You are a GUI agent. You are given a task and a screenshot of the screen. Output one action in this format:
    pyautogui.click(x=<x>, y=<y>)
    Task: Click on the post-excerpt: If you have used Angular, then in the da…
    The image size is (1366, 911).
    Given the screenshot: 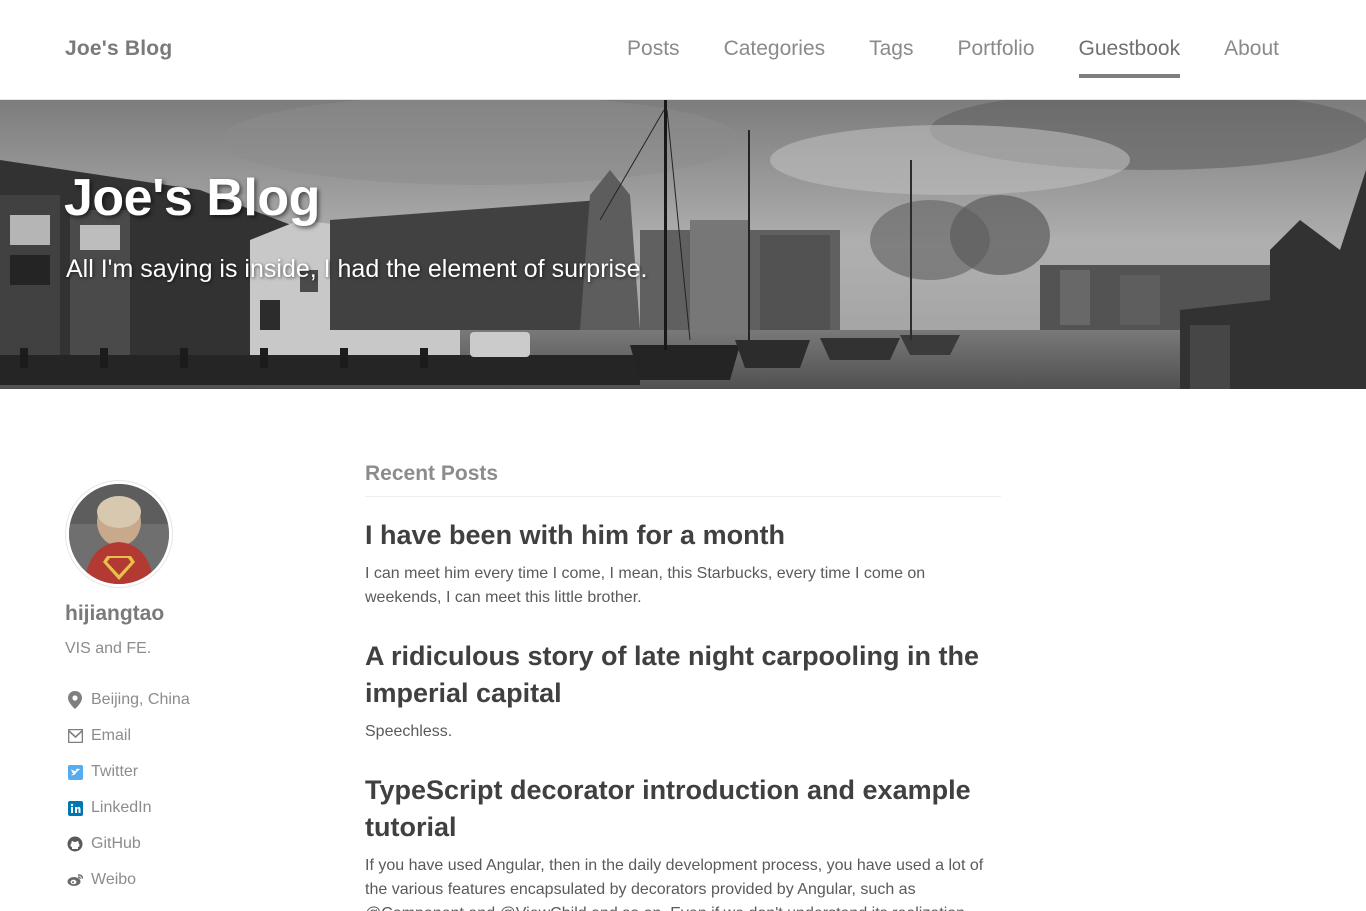 What is the action you would take?
    pyautogui.click(x=674, y=884)
    